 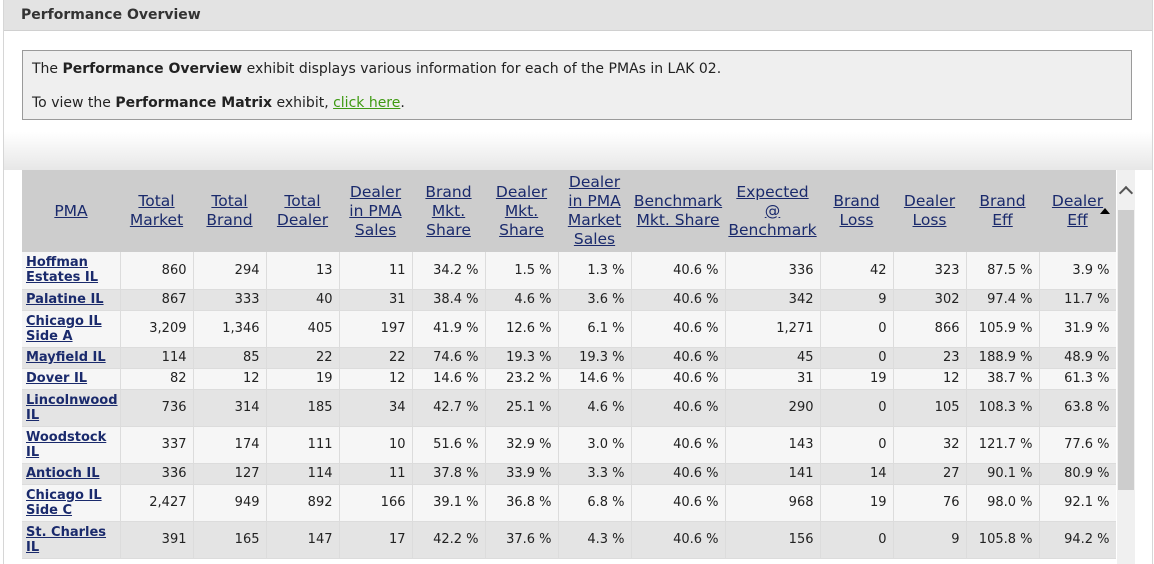 I want to click on cell-dealer-eff: 11.7 %, so click(x=1077, y=300).